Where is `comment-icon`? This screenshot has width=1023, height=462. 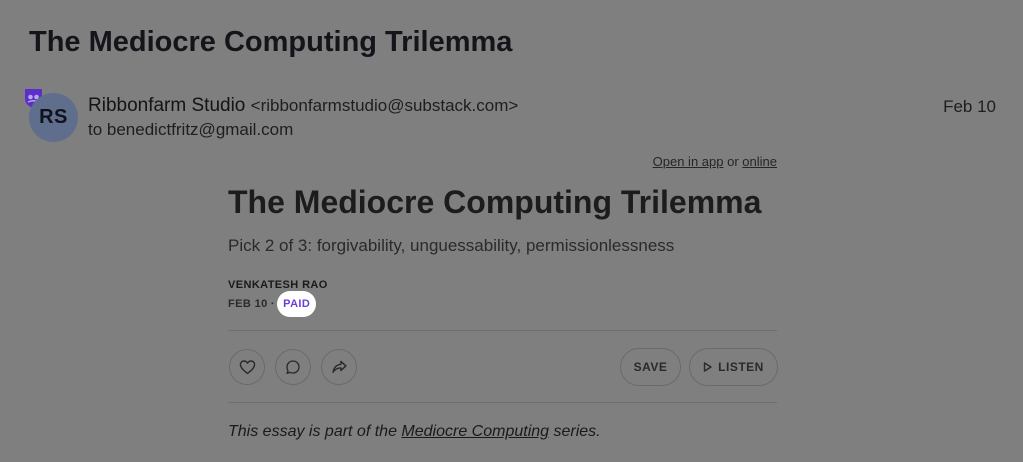
comment-icon is located at coordinates (293, 367).